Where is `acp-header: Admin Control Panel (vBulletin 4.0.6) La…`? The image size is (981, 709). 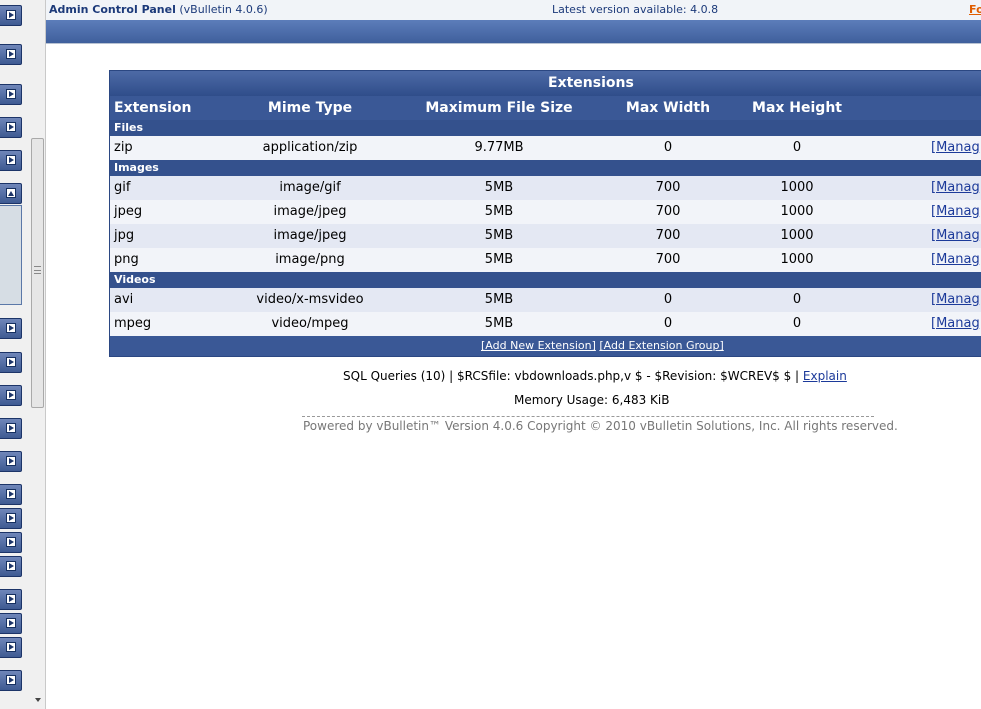 acp-header: Admin Control Panel (vBulletin 4.0.6) La… is located at coordinates (513, 10).